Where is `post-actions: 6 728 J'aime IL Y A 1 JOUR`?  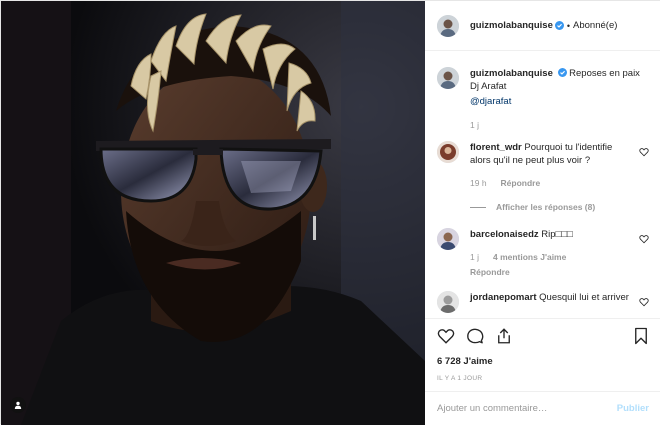
post-actions: 6 728 J'aime IL Y A 1 JOUR is located at coordinates (542, 354).